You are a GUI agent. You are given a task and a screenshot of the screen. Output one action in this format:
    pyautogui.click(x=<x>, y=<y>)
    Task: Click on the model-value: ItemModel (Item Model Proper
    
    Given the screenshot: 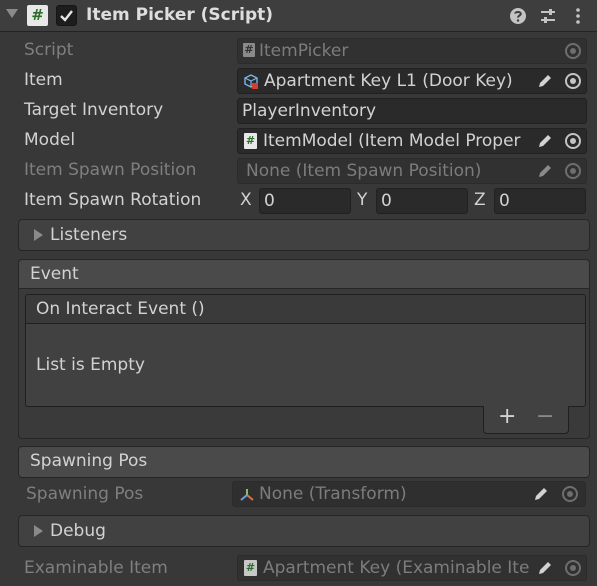 What is the action you would take?
    pyautogui.click(x=392, y=141)
    